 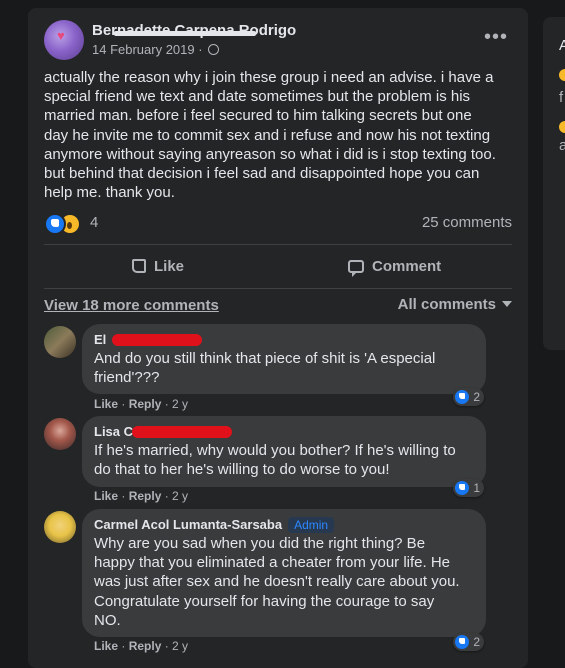 I want to click on comment-label: Comment, so click(x=407, y=266).